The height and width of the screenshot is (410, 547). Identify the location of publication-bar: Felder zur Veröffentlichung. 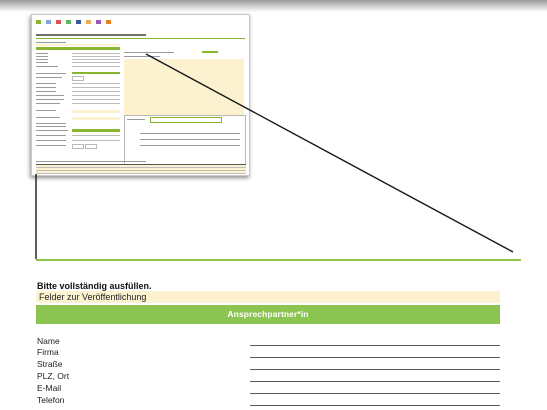
(268, 297).